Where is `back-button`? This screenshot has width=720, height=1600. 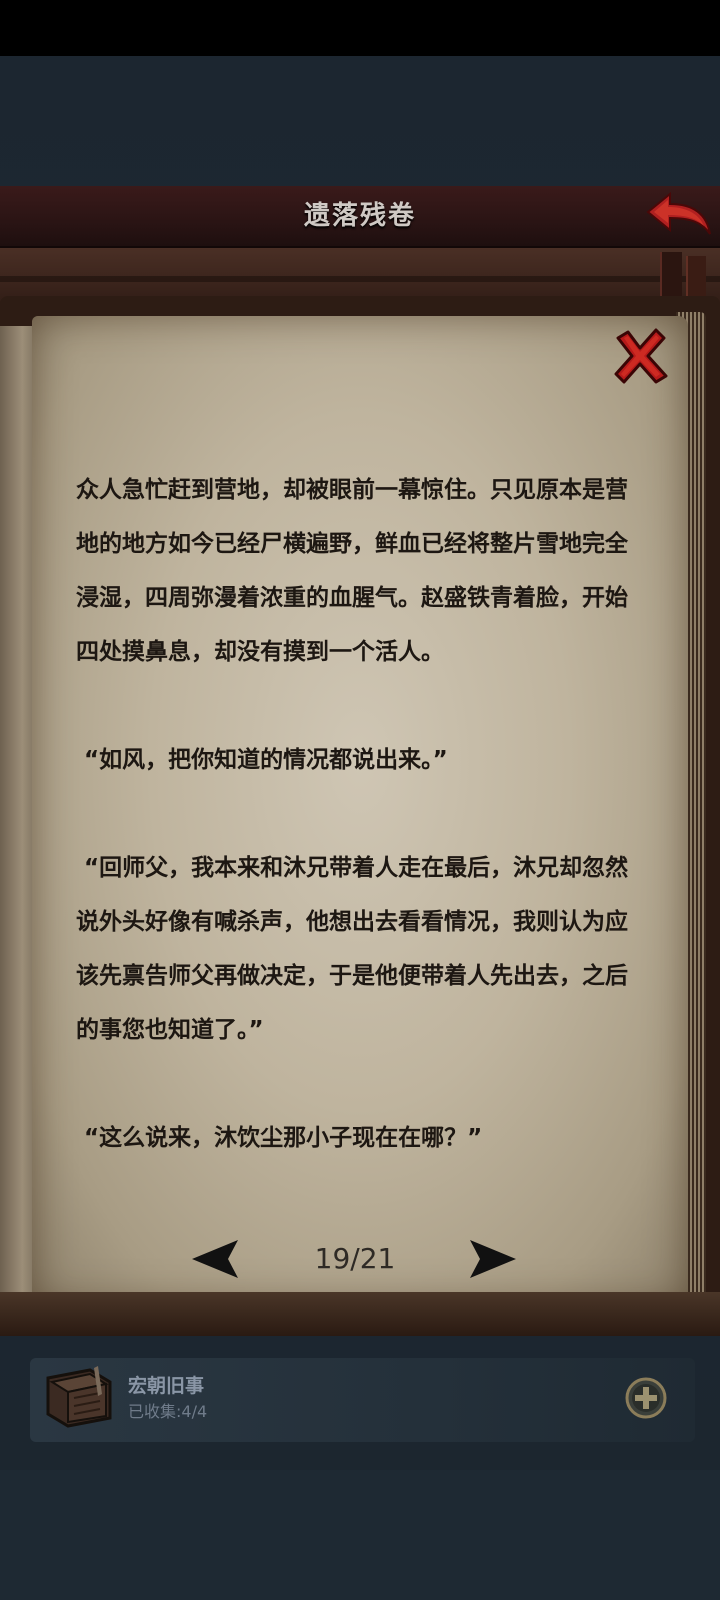
back-button is located at coordinates (679, 216).